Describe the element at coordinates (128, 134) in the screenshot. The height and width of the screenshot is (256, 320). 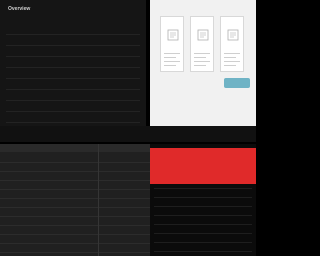
I see `section-tab-bar` at that location.